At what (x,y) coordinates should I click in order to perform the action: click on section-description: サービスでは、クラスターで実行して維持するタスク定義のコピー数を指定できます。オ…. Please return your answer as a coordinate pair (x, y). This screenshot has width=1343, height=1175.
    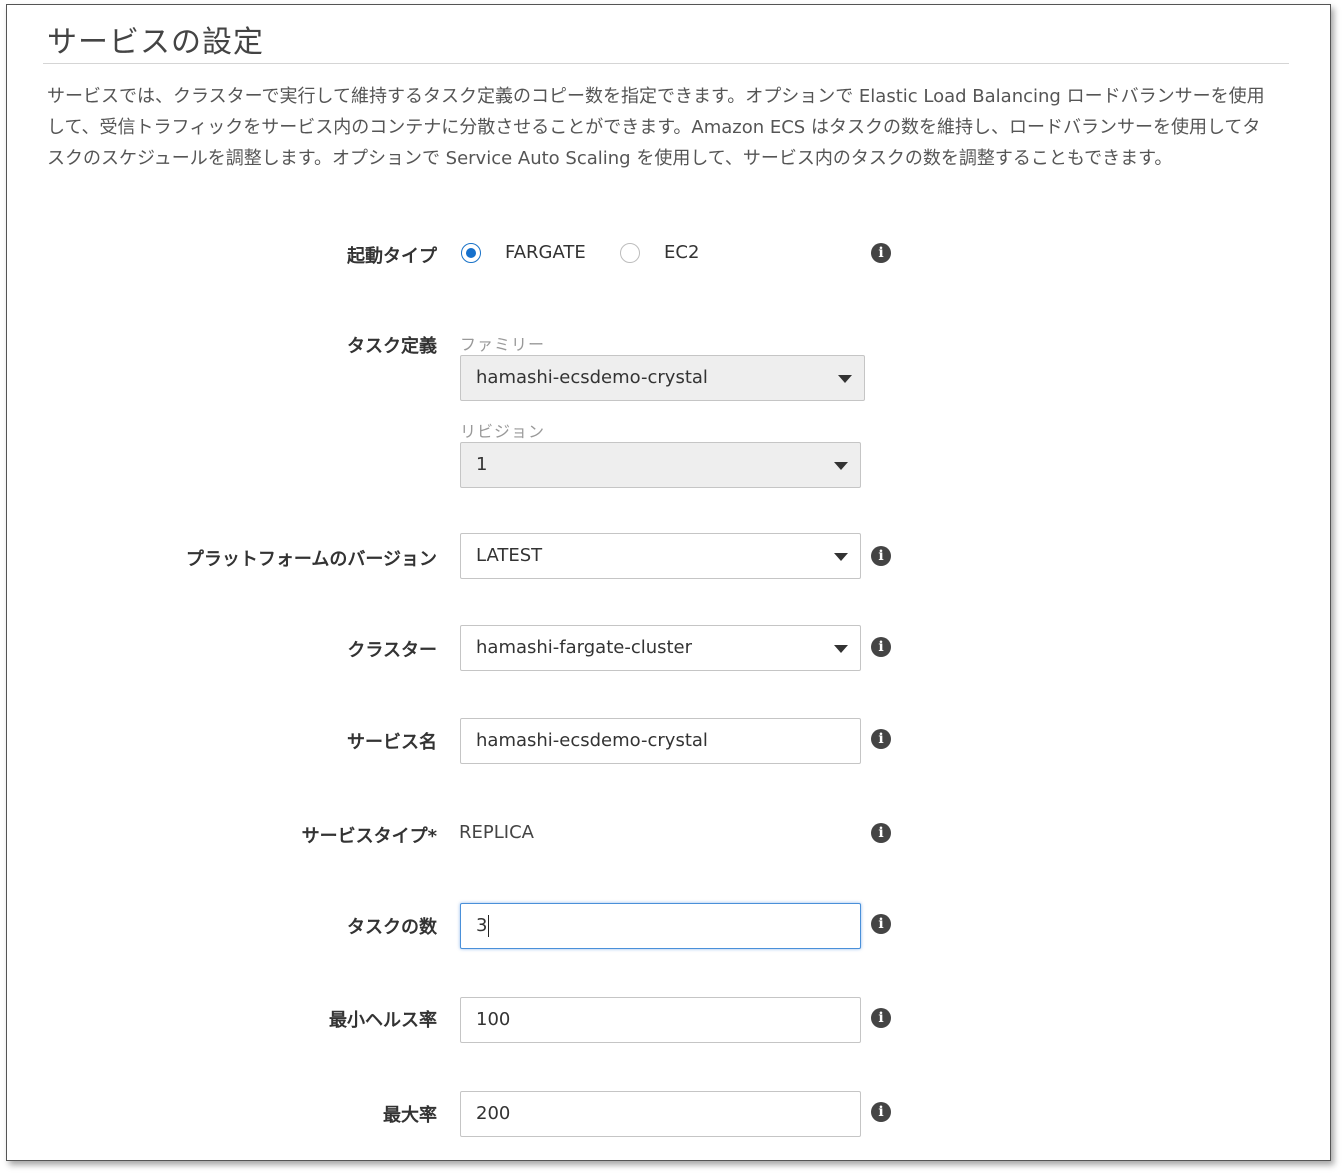
    Looking at the image, I should click on (656, 127).